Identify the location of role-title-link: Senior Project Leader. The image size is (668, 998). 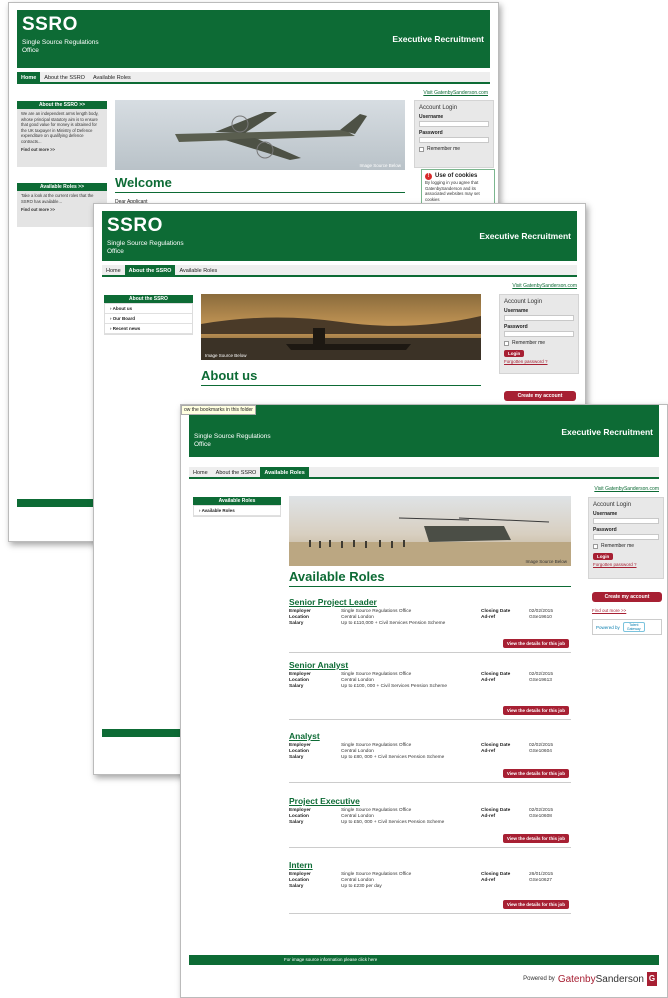
(430, 602).